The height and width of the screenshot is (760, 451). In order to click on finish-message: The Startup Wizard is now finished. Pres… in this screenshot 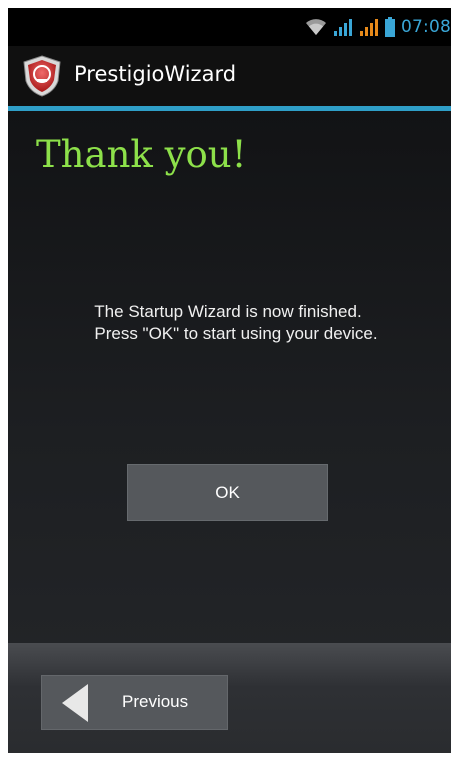, I will do `click(228, 323)`.